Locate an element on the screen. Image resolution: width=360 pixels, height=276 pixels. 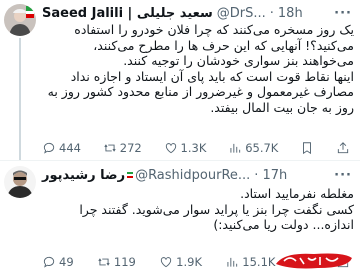
bookmark-button is located at coordinates (307, 148).